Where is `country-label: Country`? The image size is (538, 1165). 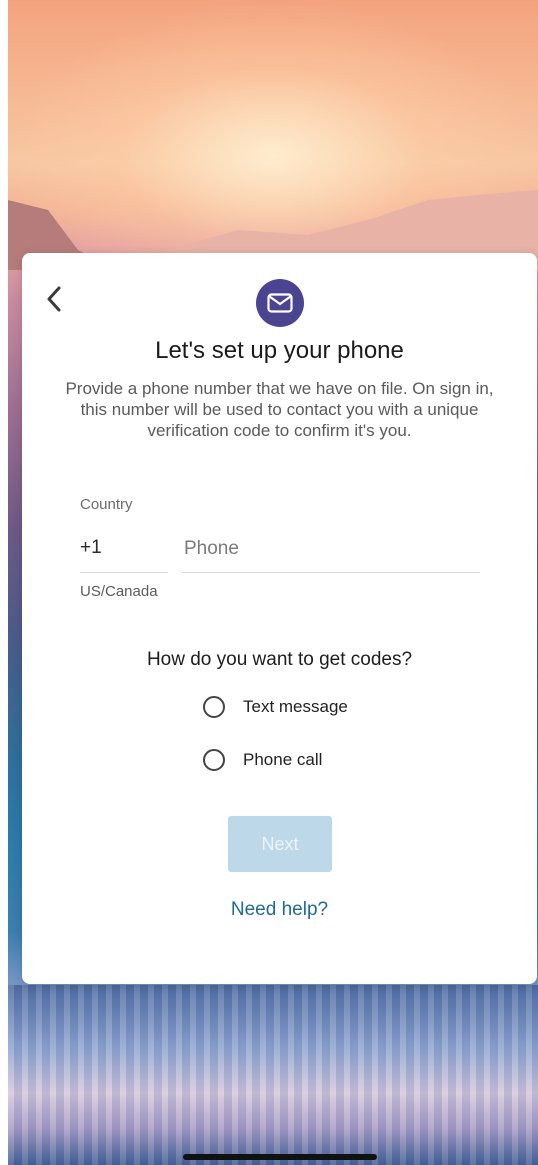 country-label: Country is located at coordinates (106, 504).